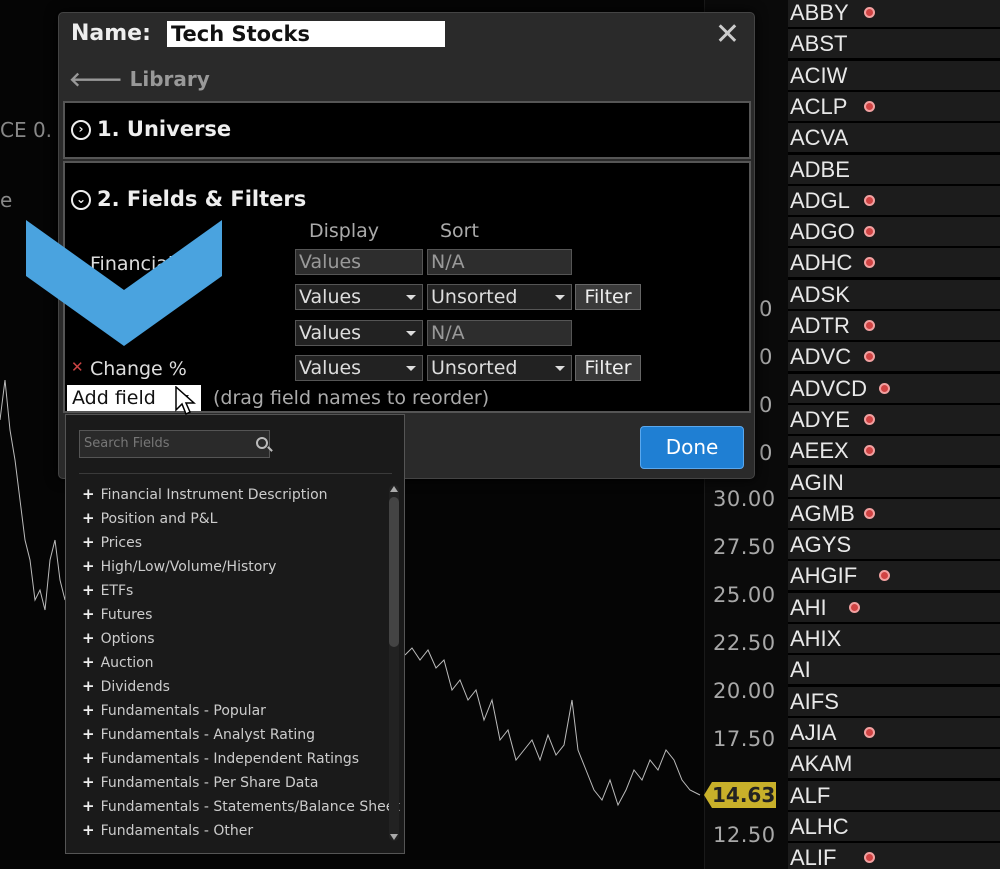 The image size is (1000, 869). Describe the element at coordinates (894, 732) in the screenshot. I see `symbol-row: AJIA` at that location.